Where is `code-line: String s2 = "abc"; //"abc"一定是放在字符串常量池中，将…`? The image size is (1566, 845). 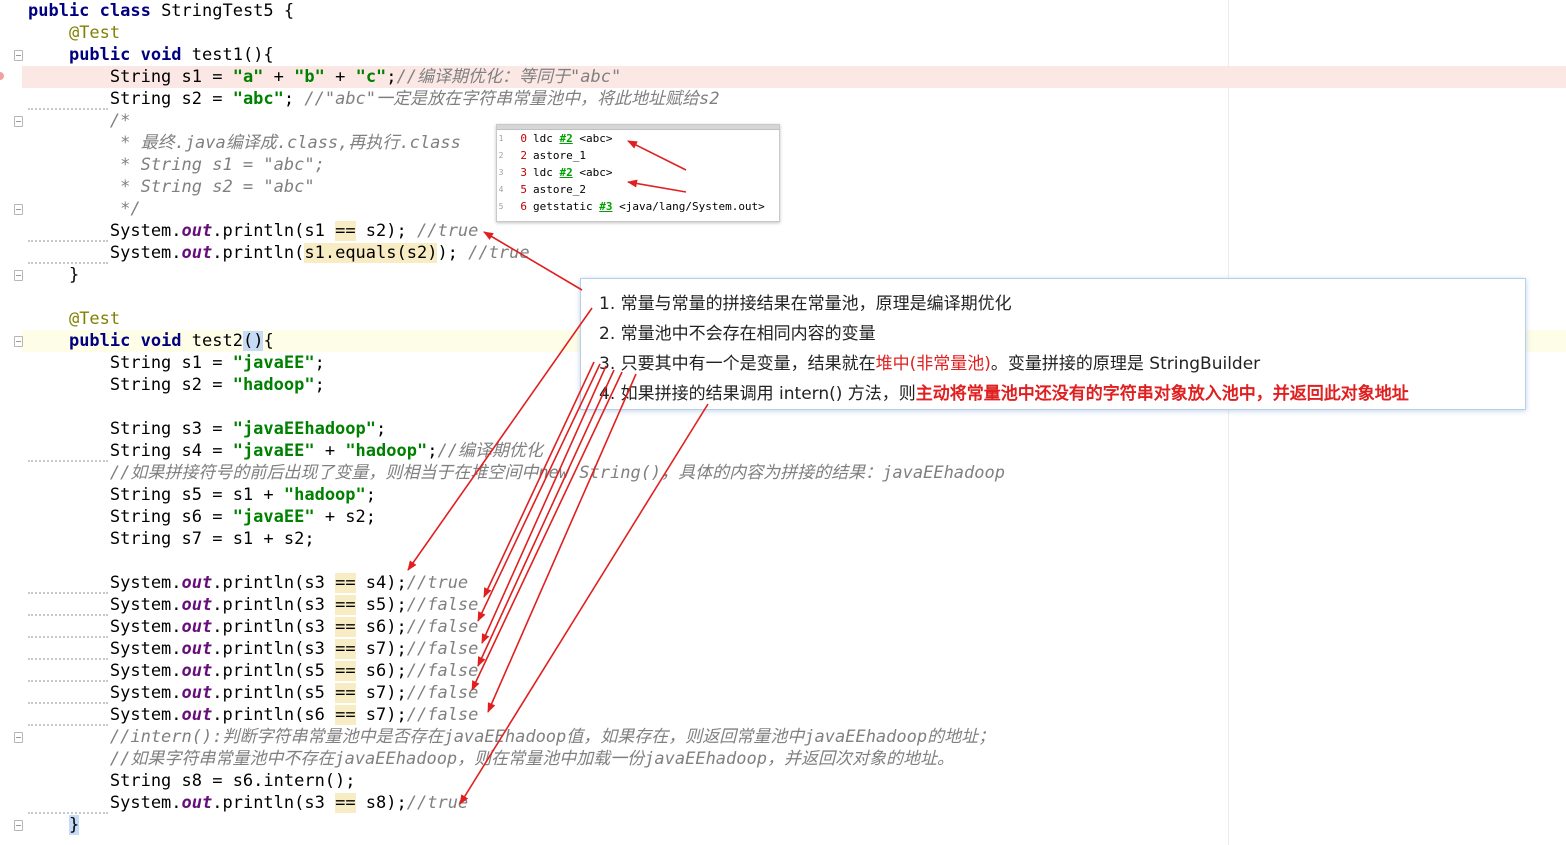
code-line: String s2 = "abc"; //"abc"一定是放在字符串常量池中，将… is located at coordinates (516, 99).